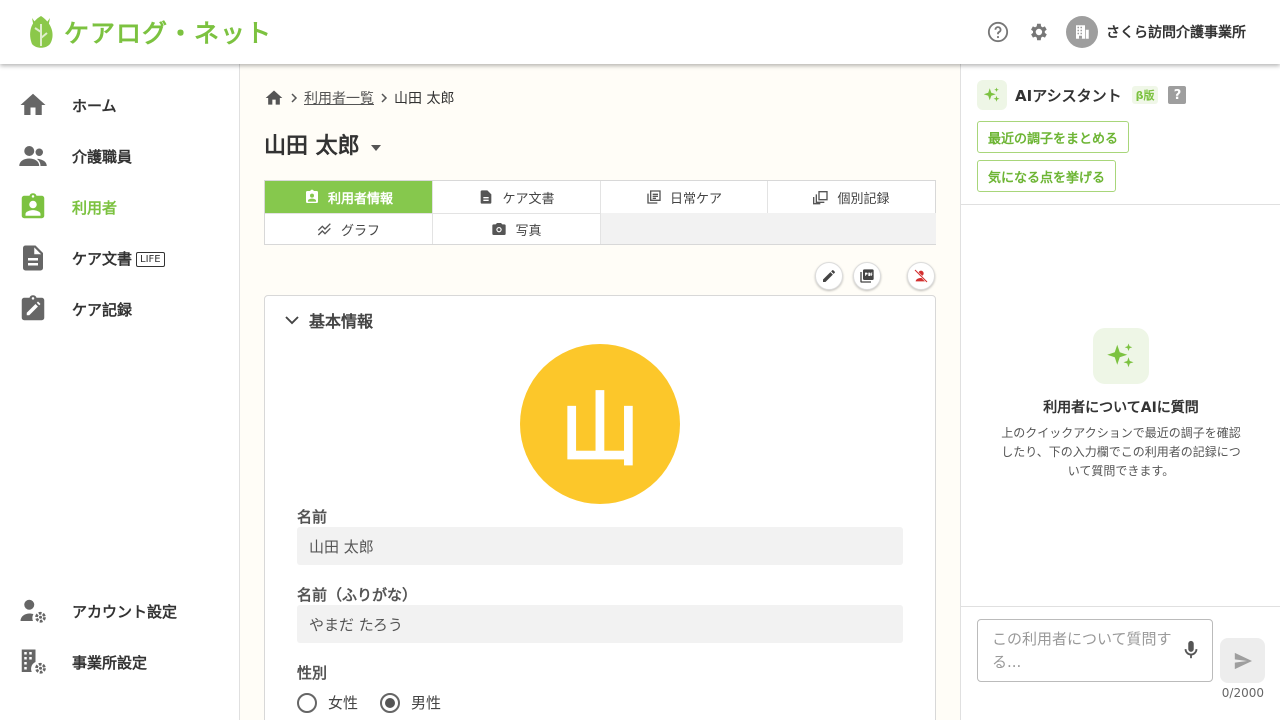 This screenshot has width=1280, height=720. Describe the element at coordinates (695, 199) in the screenshot. I see `tab-label: 日常ケア` at that location.